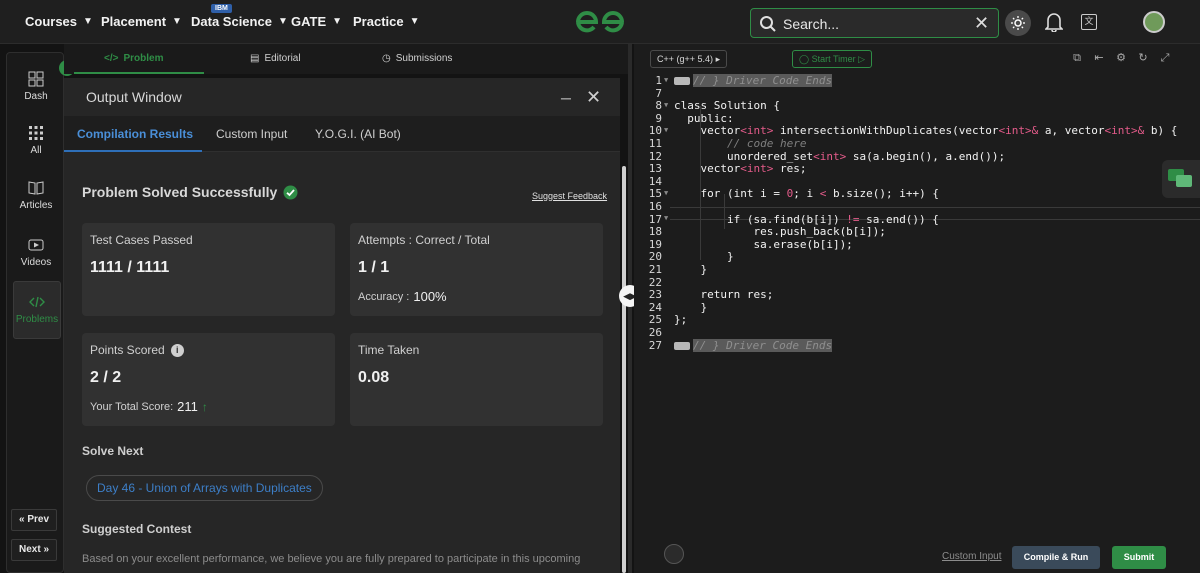 This screenshot has width=1200, height=573. I want to click on tab-custom-input: Custom Input, so click(251, 134).